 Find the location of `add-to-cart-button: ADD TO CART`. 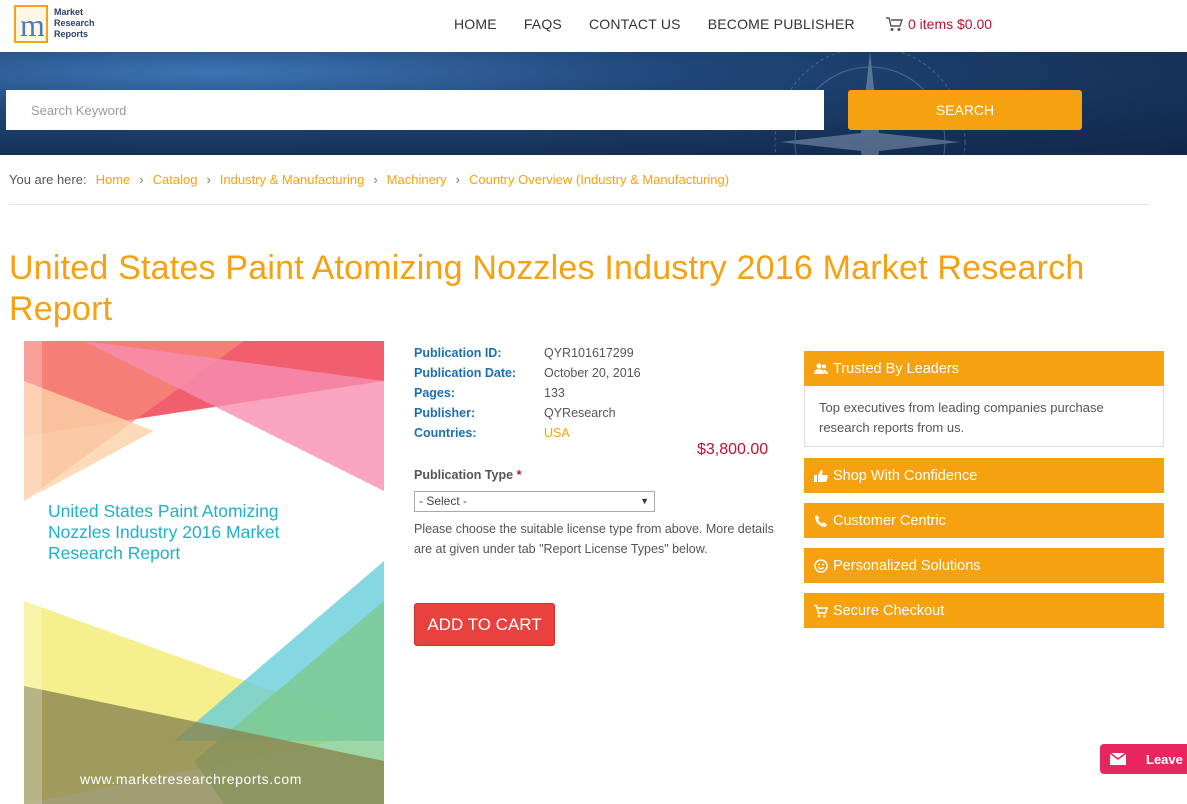

add-to-cart-button: ADD TO CART is located at coordinates (484, 624).